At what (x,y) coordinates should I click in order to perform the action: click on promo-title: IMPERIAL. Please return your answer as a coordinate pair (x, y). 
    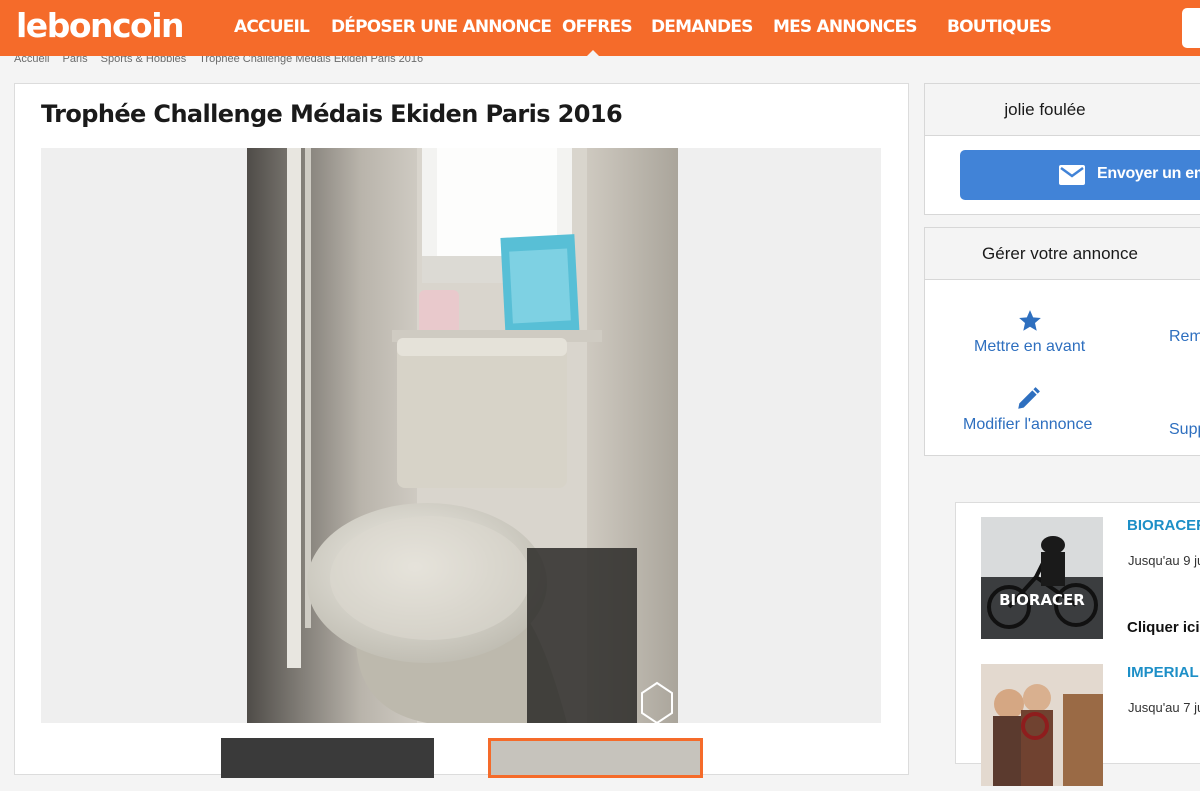
    Looking at the image, I should click on (1163, 672).